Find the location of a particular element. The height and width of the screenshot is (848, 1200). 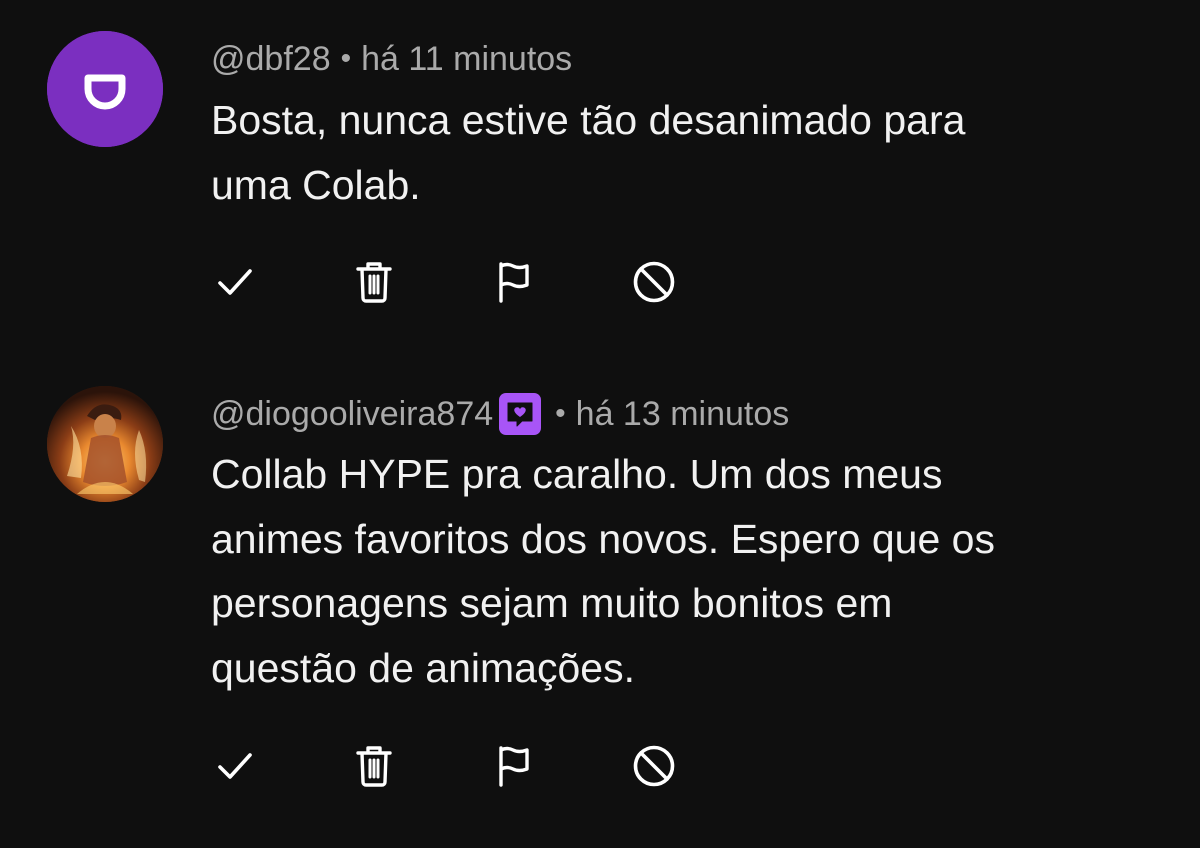

avatar-photo-image is located at coordinates (105, 444).